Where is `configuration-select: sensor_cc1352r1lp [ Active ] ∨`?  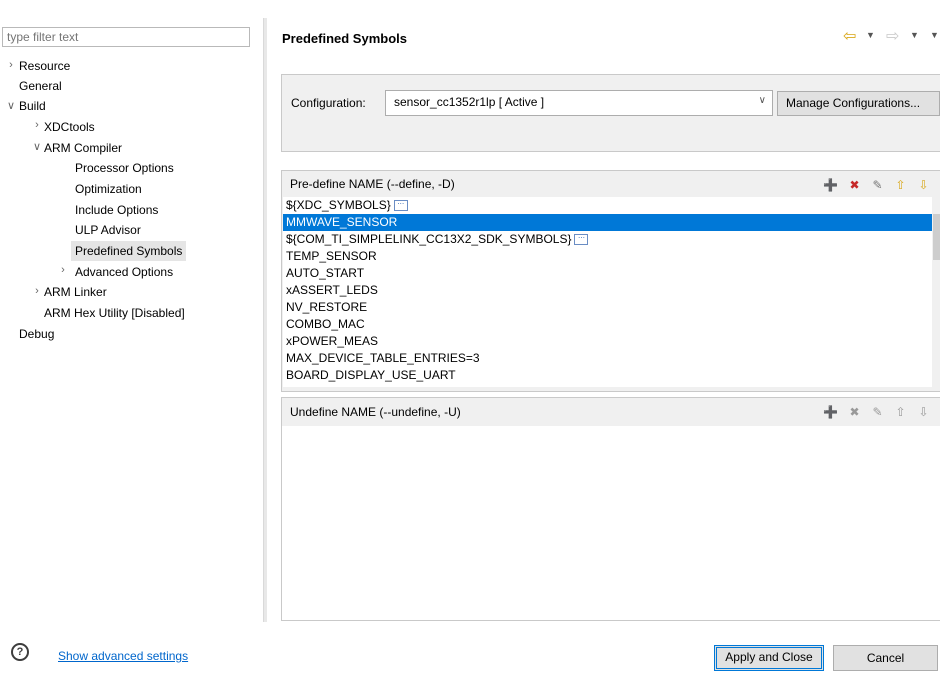 configuration-select: sensor_cc1352r1lp [ Active ] ∨ is located at coordinates (579, 103).